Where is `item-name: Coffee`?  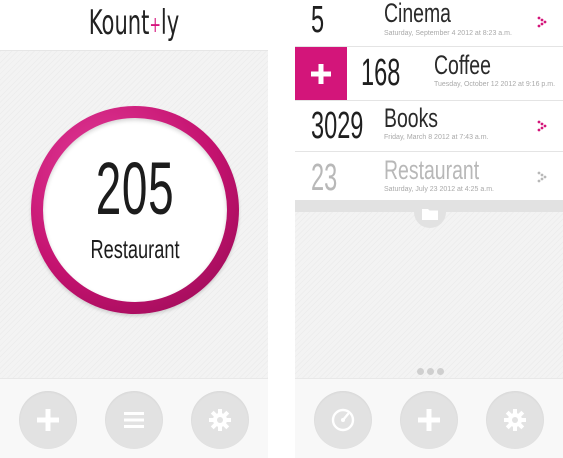 item-name: Coffee is located at coordinates (462, 65).